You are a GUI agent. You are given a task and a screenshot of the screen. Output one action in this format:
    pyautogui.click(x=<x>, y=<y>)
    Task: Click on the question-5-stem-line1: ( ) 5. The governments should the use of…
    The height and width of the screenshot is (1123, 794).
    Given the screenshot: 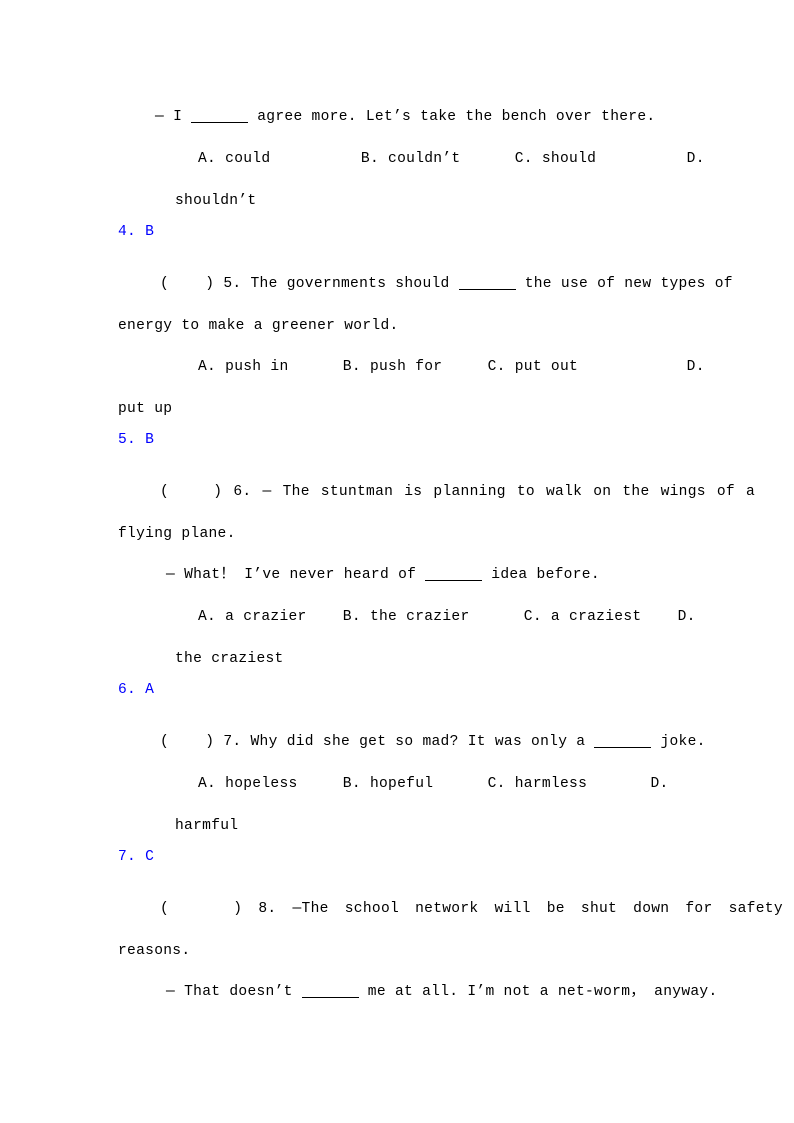 What is the action you would take?
    pyautogui.click(x=446, y=284)
    